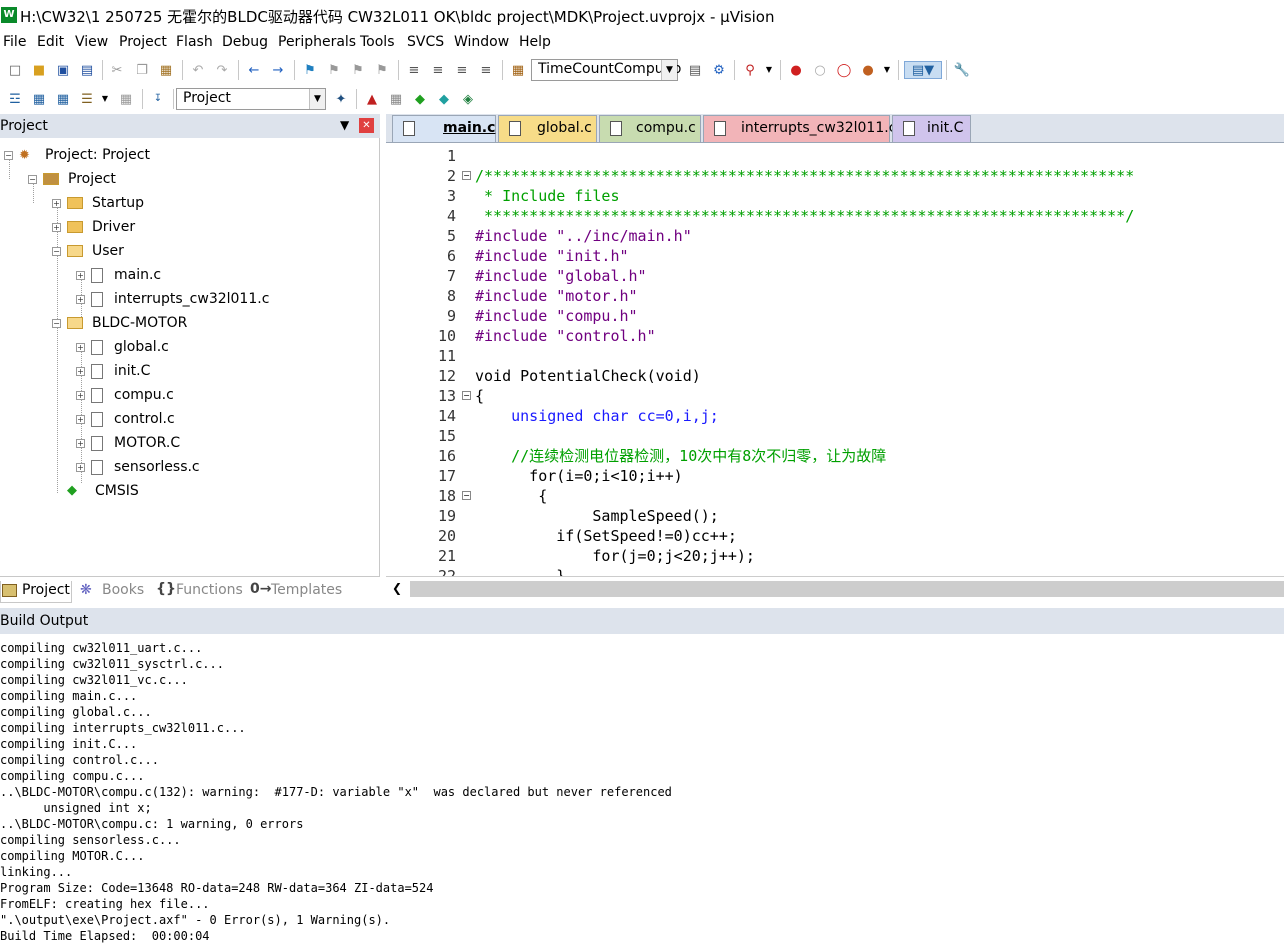 The width and height of the screenshot is (1284, 952). What do you see at coordinates (63, 99) in the screenshot?
I see `rebuild-icon: ▦` at bounding box center [63, 99].